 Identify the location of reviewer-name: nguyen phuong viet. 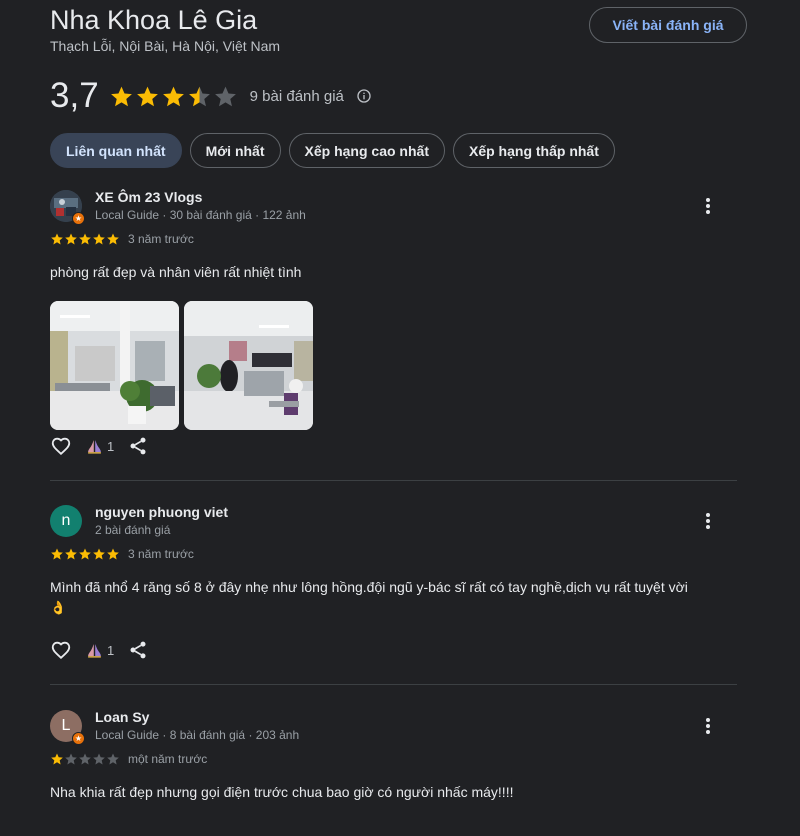
(161, 512).